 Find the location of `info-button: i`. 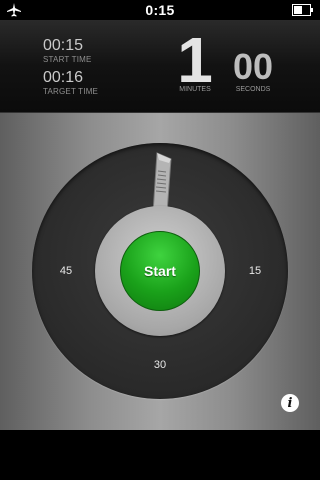

info-button: i is located at coordinates (290, 403).